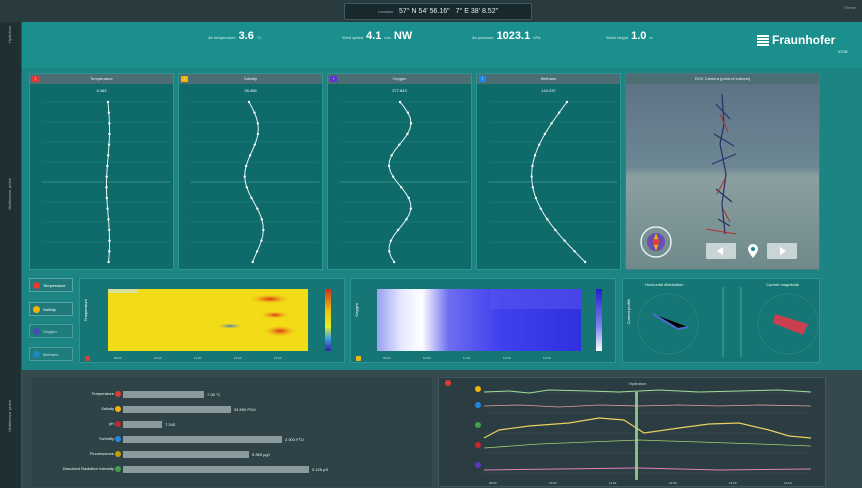 This screenshot has height=488, width=862. I want to click on oxygen-heatmap-panel: Oxygen 09:00 10:00 11:00 12:00 13:00, so click(483, 320).